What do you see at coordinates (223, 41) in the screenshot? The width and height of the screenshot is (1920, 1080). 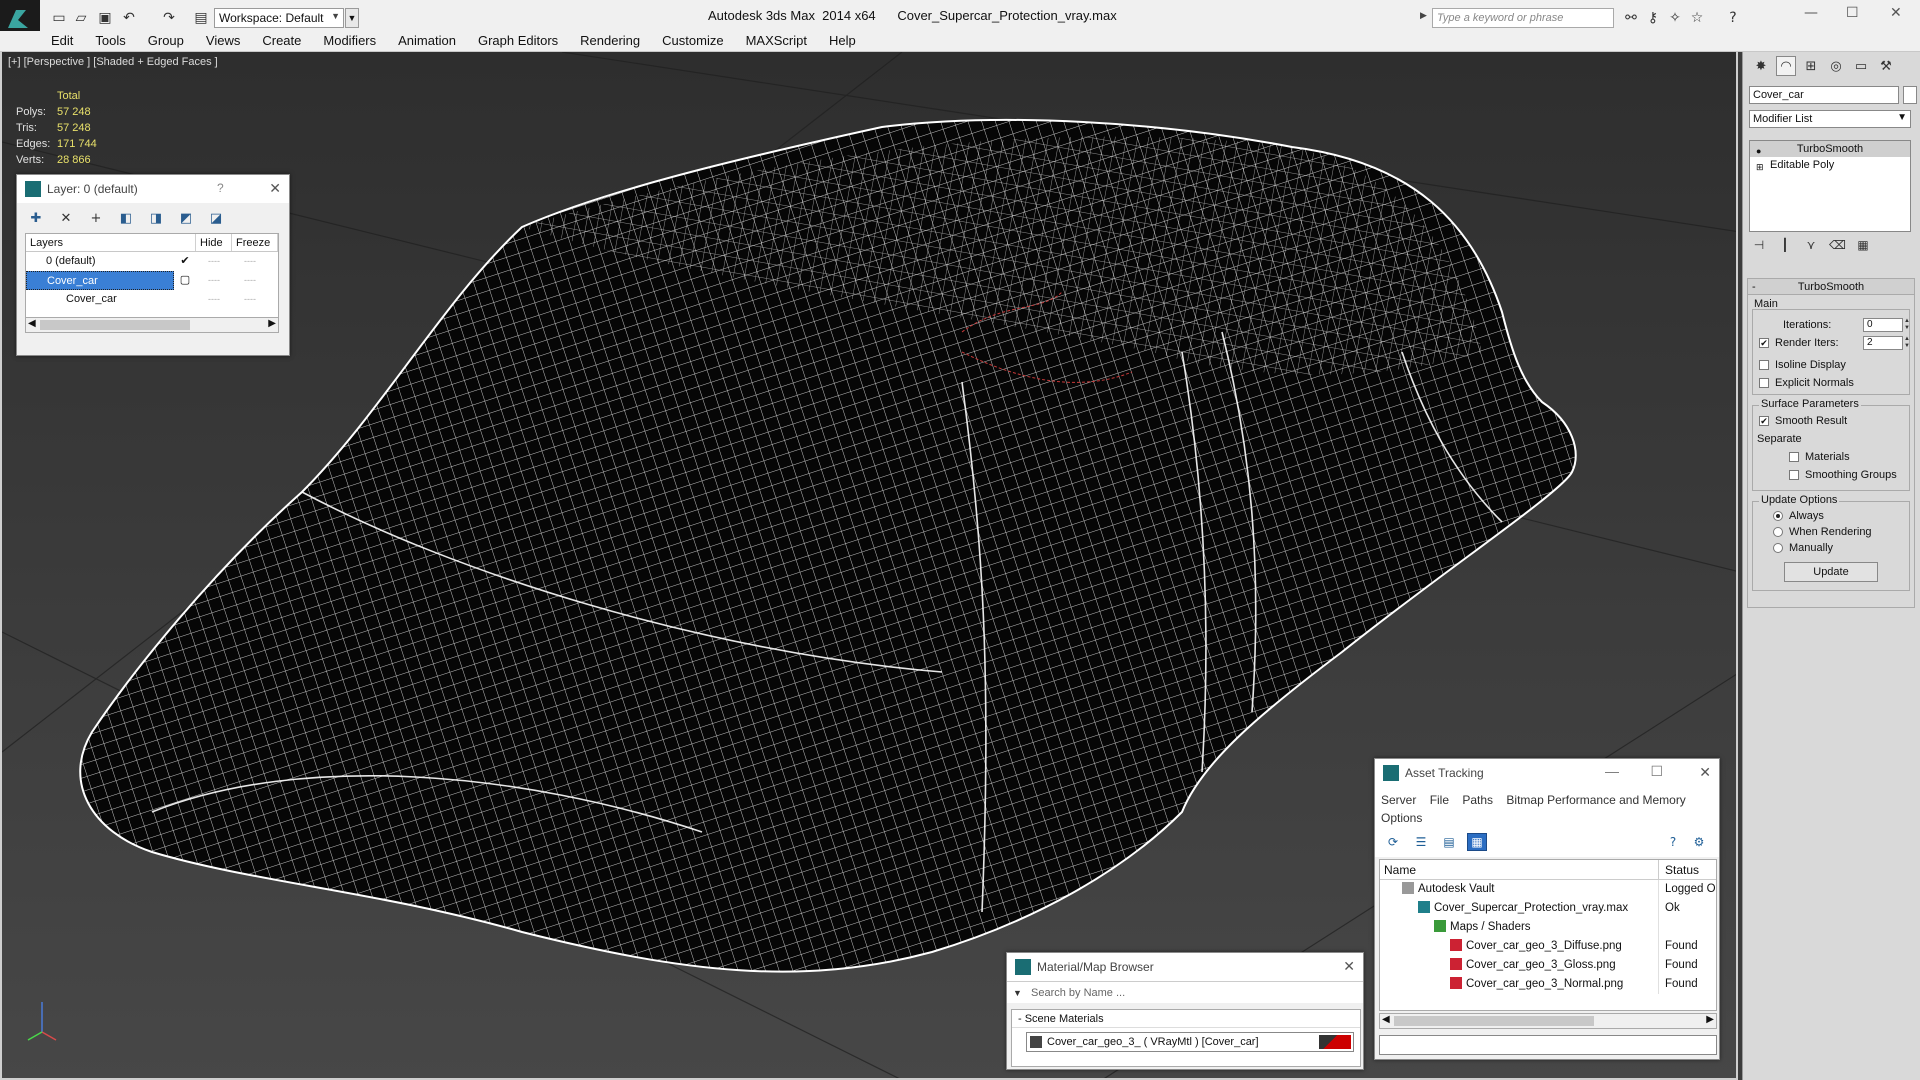 I see `menu-views: Views` at bounding box center [223, 41].